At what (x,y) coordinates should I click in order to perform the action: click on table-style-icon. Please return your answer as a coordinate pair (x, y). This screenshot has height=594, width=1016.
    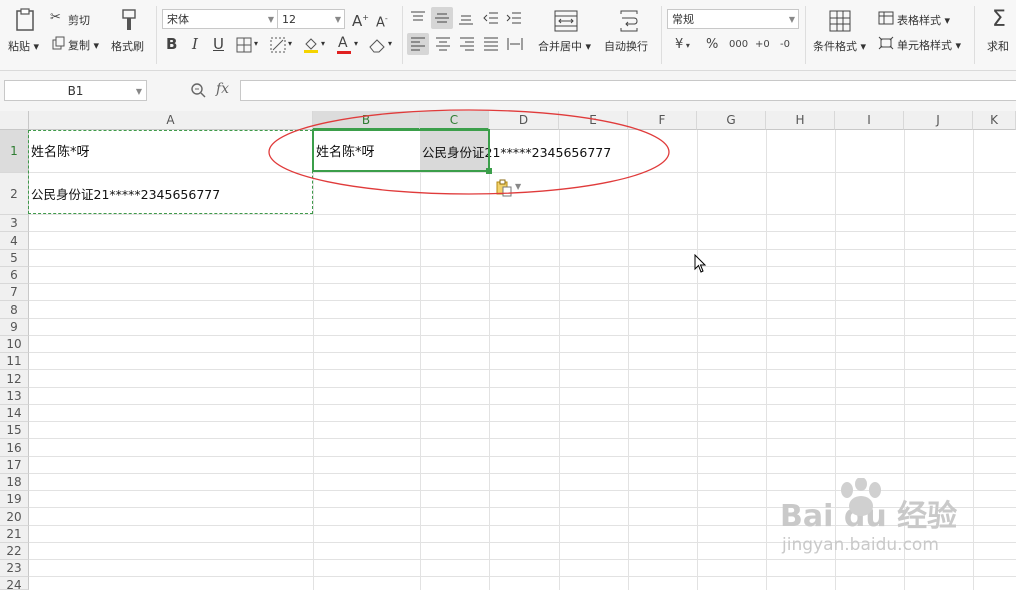
    Looking at the image, I should click on (886, 18).